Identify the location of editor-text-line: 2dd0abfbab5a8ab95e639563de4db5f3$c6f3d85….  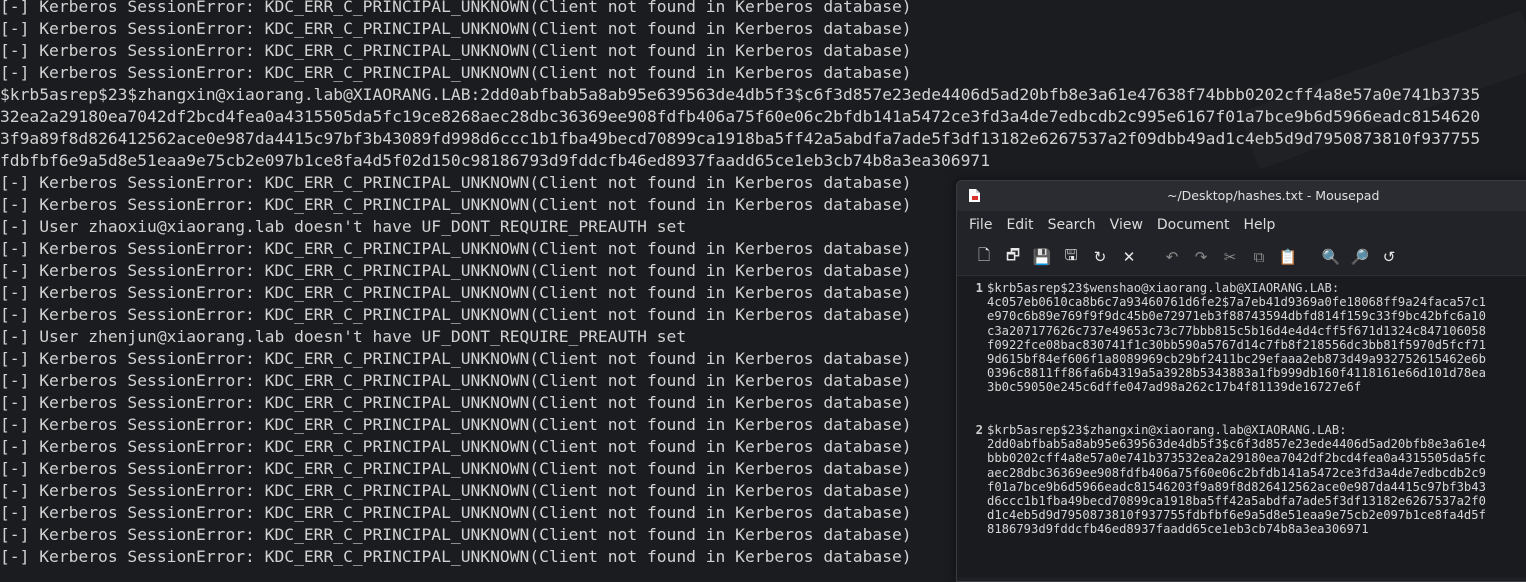
(1236, 444).